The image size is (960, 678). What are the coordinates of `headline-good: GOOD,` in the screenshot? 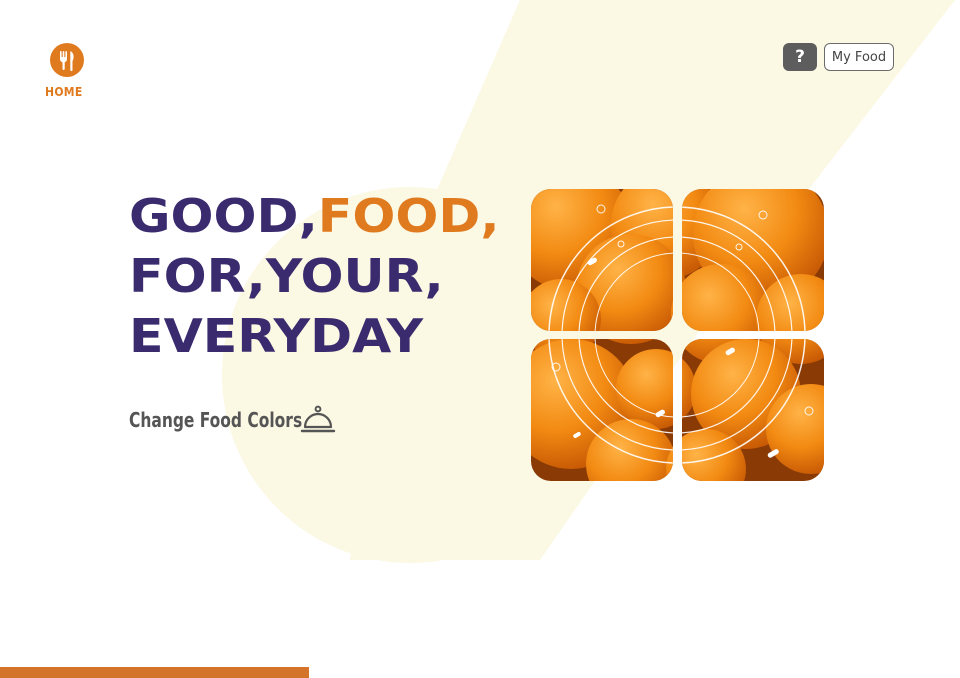 It's located at (223, 216).